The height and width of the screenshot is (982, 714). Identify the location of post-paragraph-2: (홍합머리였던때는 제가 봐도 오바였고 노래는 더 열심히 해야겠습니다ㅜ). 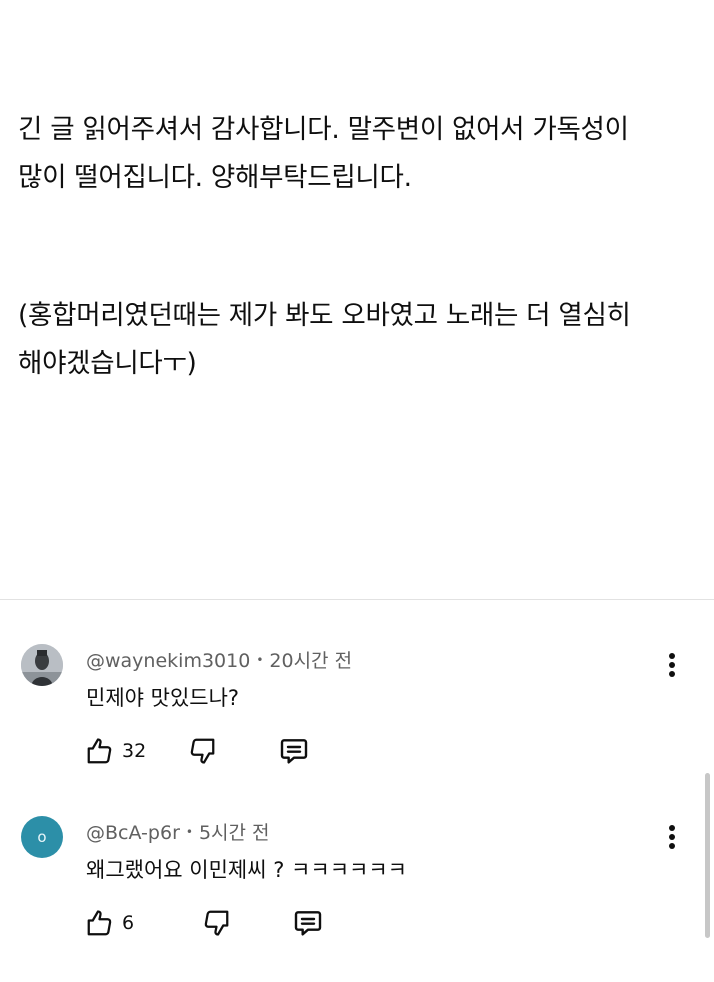
(324, 339).